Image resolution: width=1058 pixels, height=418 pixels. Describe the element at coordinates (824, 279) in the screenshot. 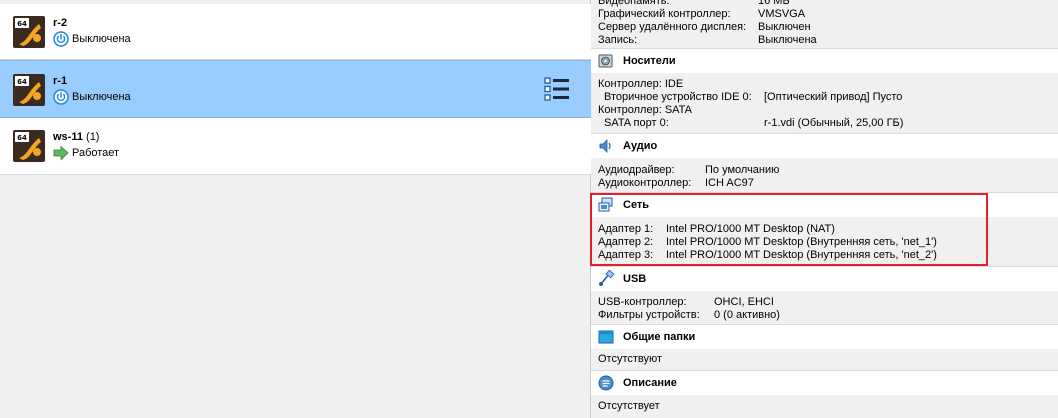

I see `section-header: USB` at that location.